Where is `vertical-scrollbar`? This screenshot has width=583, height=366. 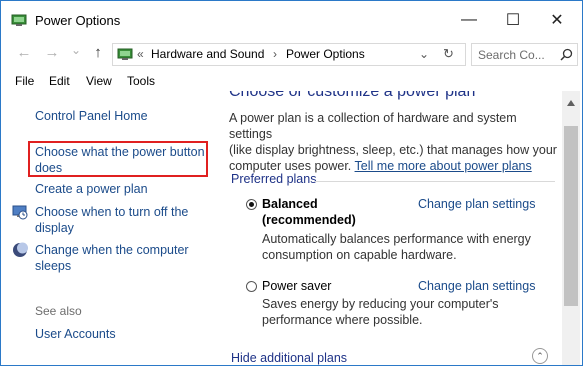
vertical-scrollbar is located at coordinates (571, 228).